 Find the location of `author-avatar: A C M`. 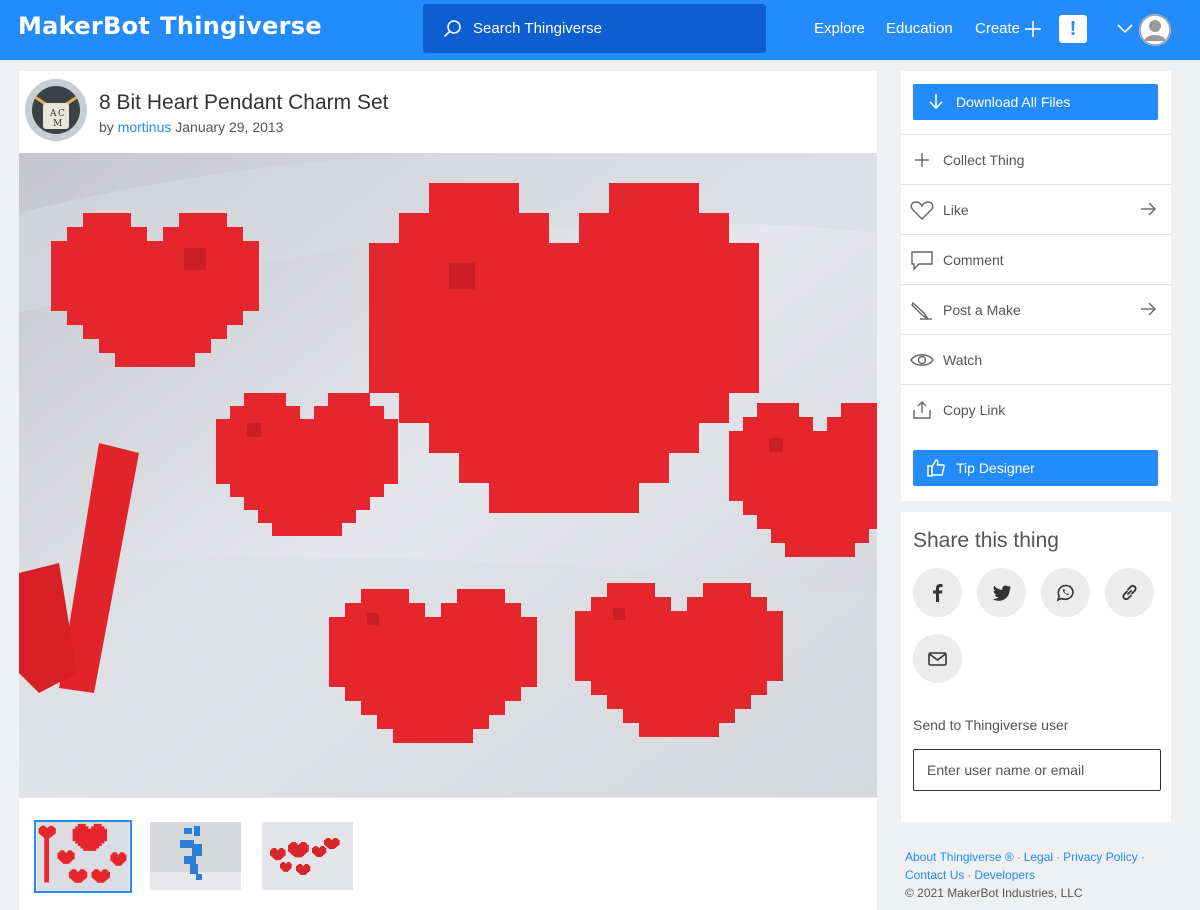

author-avatar: A C M is located at coordinates (56, 110).